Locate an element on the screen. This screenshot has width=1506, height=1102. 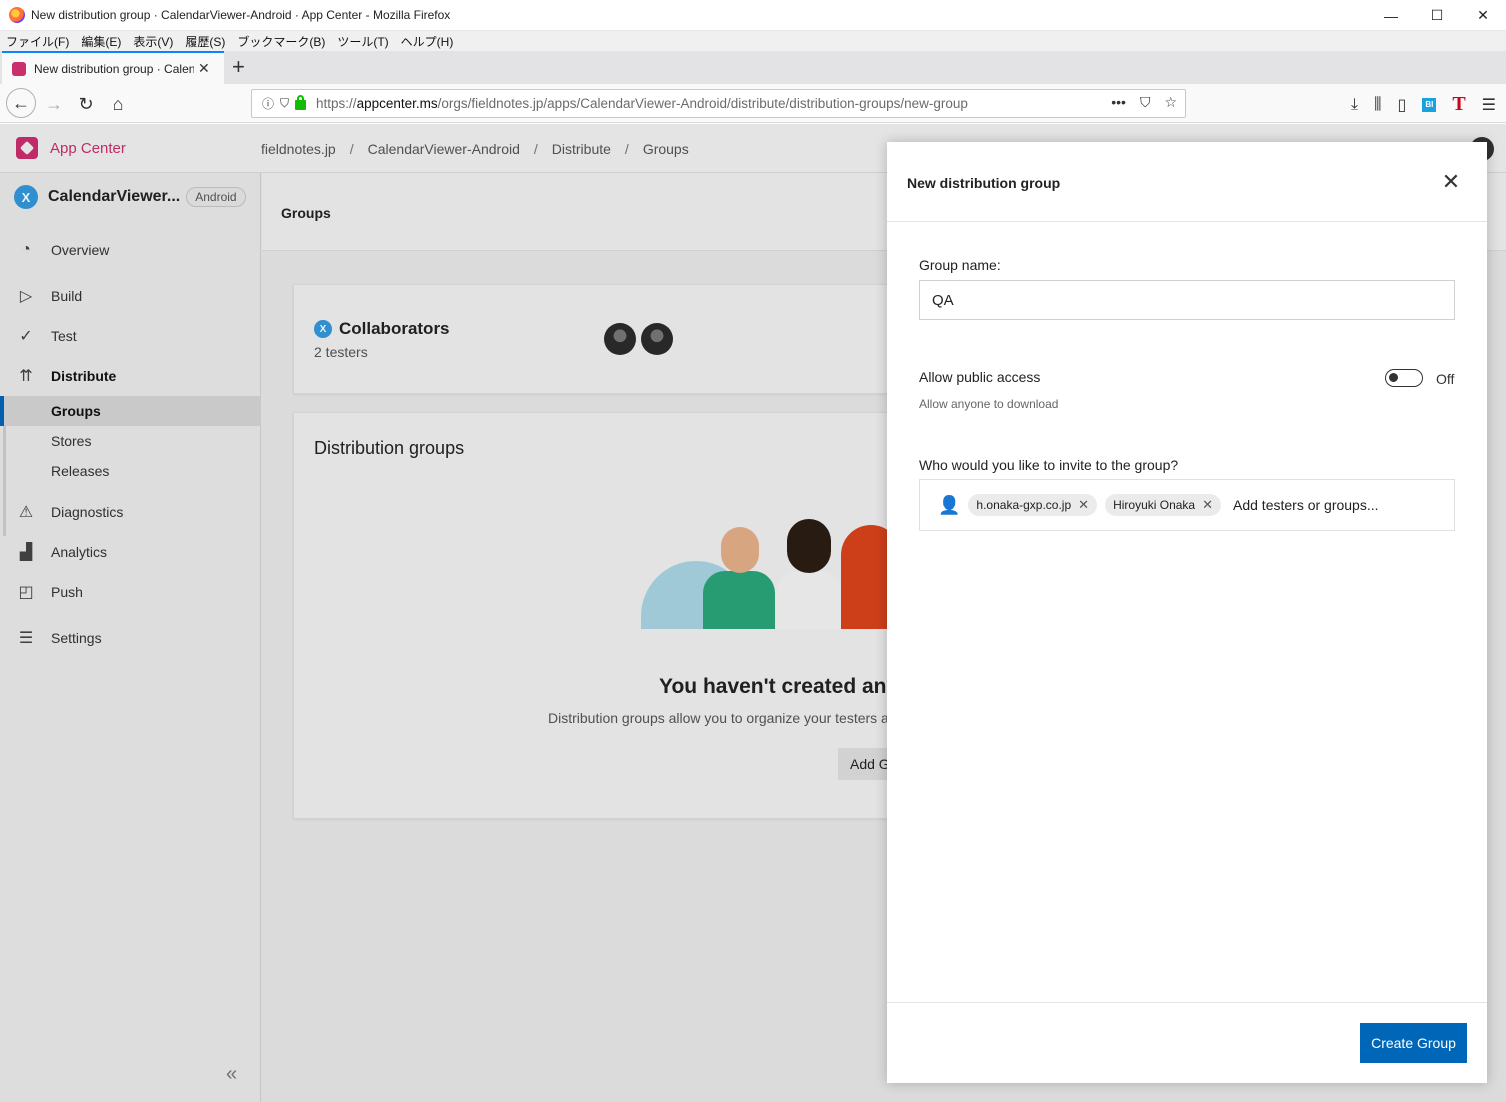
menu-tools: ツール(T) is located at coordinates (362, 41).